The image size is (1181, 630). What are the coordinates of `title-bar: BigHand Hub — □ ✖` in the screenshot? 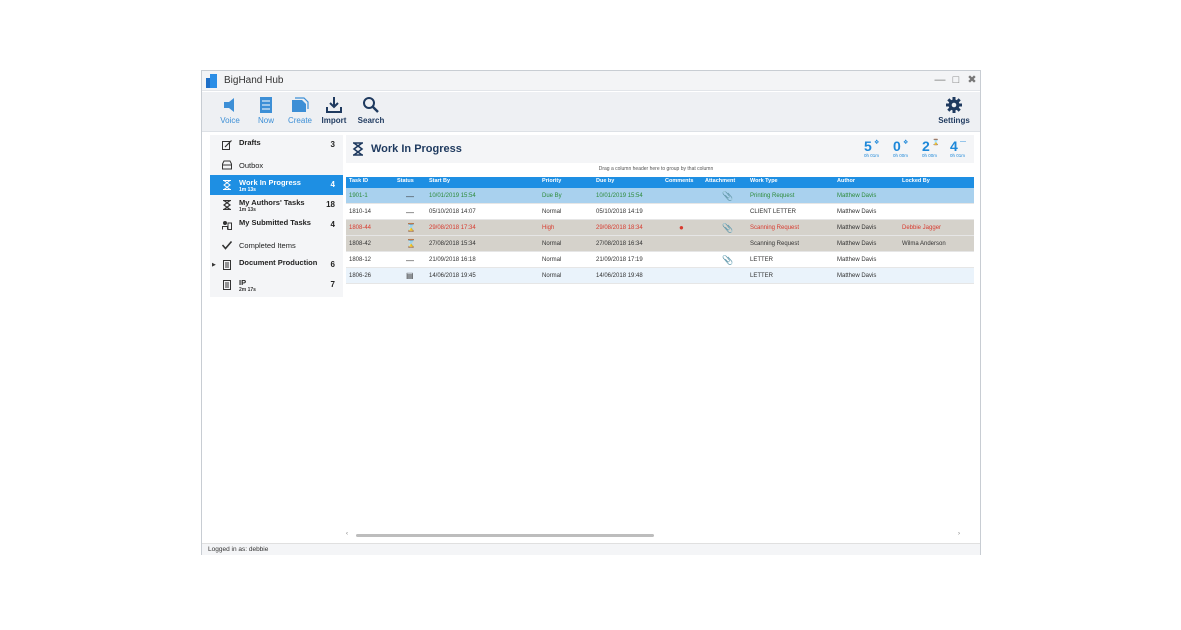 It's located at (591, 81).